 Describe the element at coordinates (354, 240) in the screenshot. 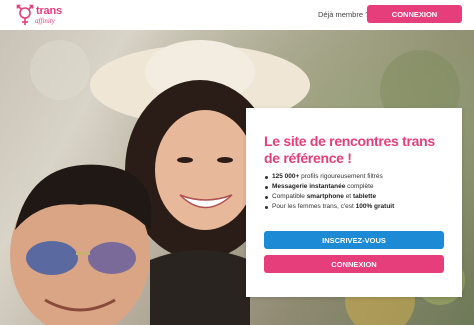

I see `signup-button: INSCRIVEZ-VOUS` at that location.